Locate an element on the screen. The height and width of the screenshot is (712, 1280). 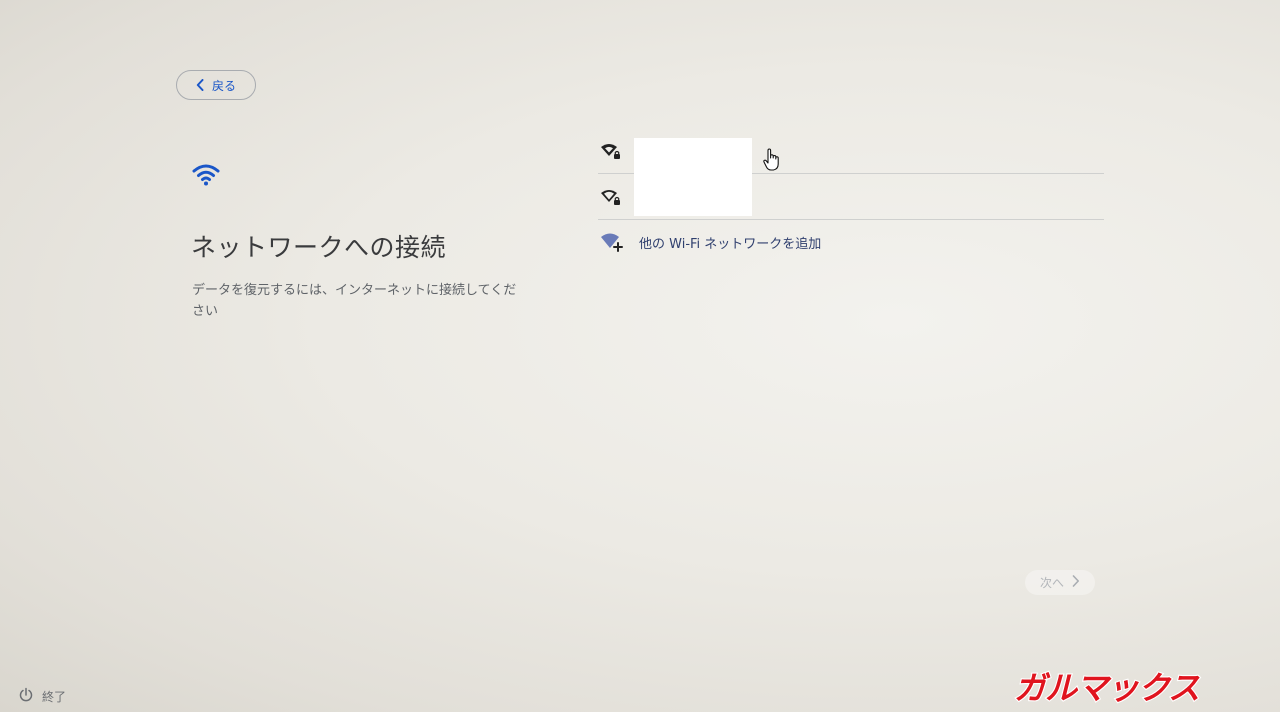
chevron-left-icon is located at coordinates (200, 85).